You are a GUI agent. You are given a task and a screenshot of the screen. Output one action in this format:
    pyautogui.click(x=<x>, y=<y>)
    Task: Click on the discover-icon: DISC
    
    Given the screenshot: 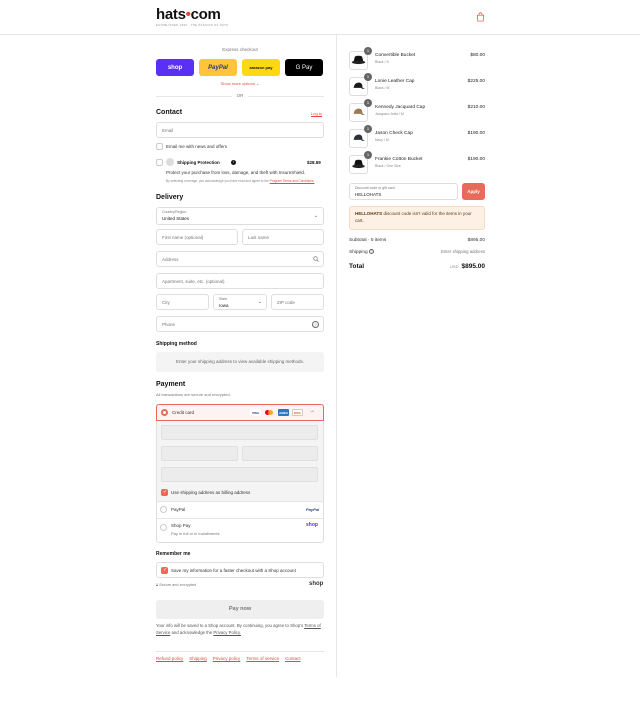 What is the action you would take?
    pyautogui.click(x=297, y=412)
    